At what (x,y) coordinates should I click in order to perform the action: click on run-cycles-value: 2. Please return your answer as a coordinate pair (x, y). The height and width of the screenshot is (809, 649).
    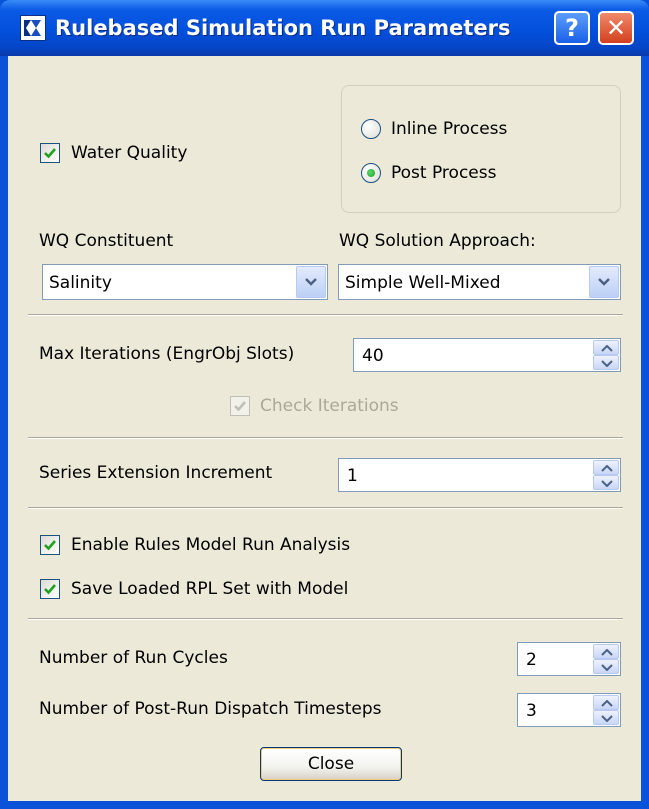
    Looking at the image, I should click on (531, 660).